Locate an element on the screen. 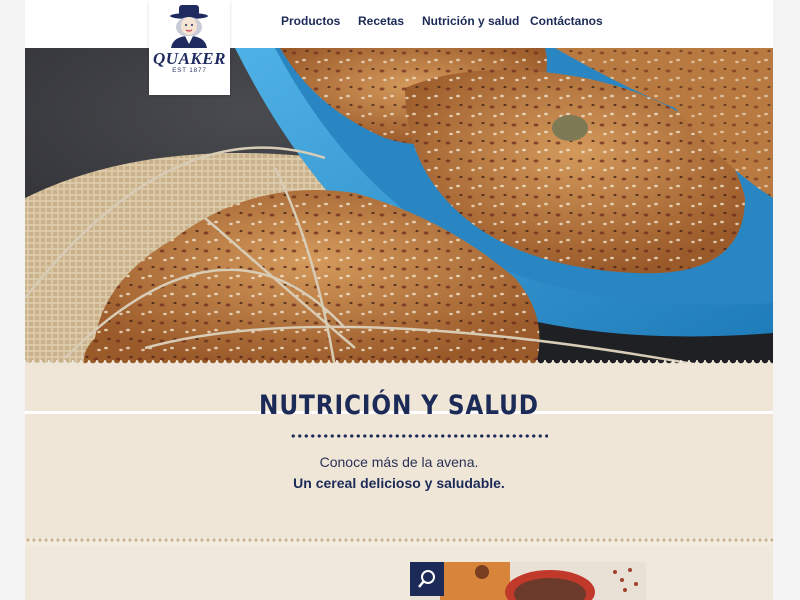  nav-item-nutricion: Nutrición y salud is located at coordinates (470, 21).